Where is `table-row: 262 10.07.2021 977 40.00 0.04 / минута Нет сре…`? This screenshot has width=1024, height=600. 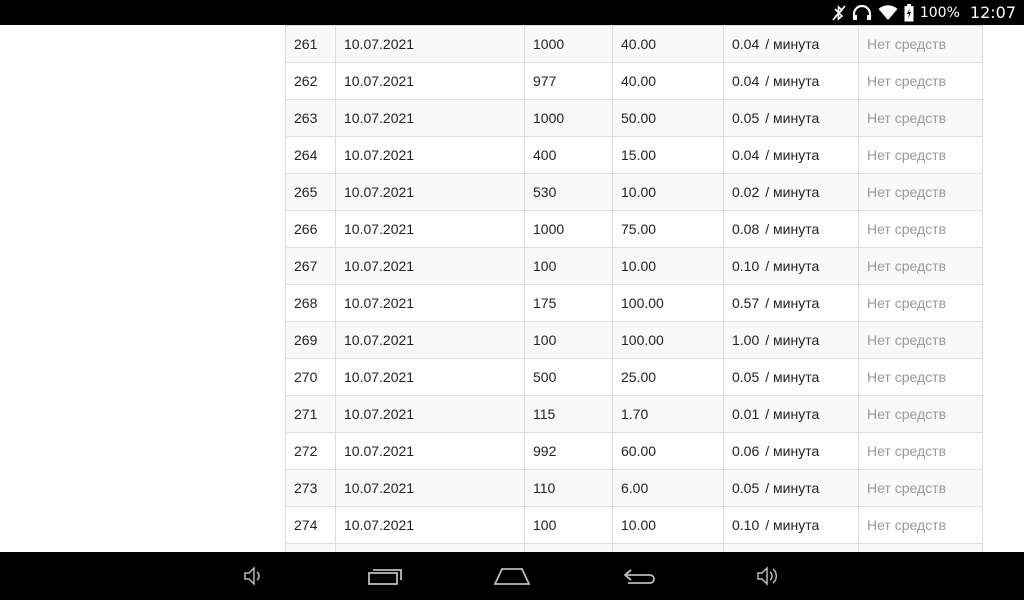 table-row: 262 10.07.2021 977 40.00 0.04 / минута Нет сре… is located at coordinates (634, 81).